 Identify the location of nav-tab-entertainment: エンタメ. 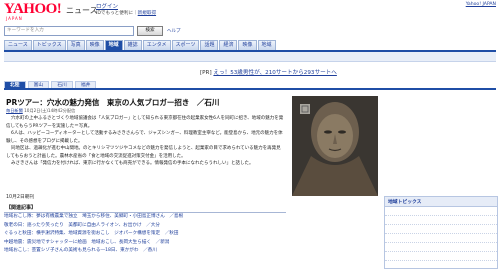
(156, 45).